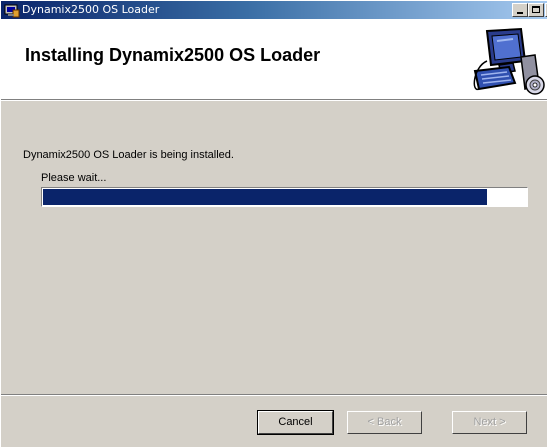 This screenshot has height=447, width=547. I want to click on computer-icon, so click(509, 61).